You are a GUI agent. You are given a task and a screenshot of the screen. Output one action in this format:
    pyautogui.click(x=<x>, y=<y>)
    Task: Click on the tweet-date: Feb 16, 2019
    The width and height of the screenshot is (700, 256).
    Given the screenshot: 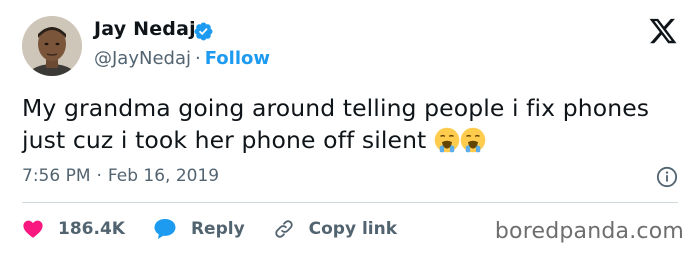 What is the action you would take?
    pyautogui.click(x=163, y=176)
    